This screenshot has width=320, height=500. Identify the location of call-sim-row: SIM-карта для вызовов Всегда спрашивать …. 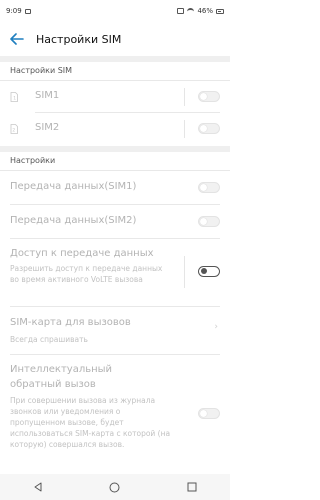
(115, 330).